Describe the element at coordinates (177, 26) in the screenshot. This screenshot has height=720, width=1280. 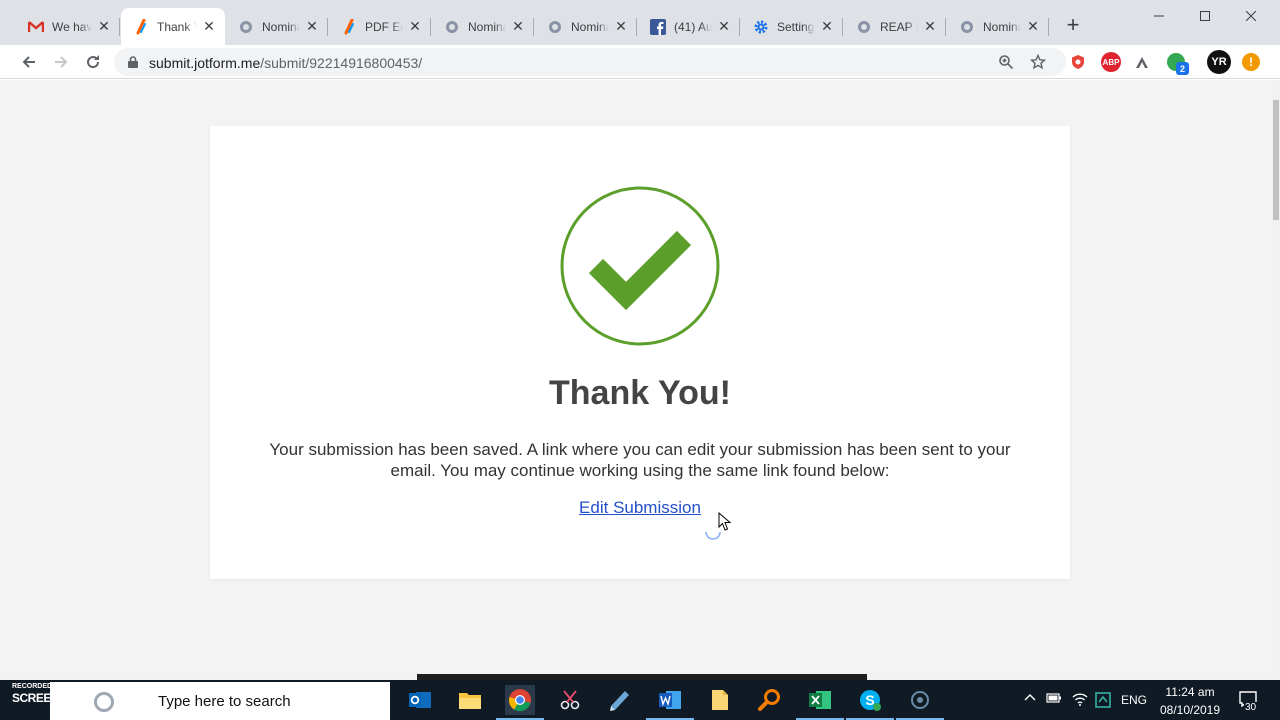
I see `tab-label: Thank You` at that location.